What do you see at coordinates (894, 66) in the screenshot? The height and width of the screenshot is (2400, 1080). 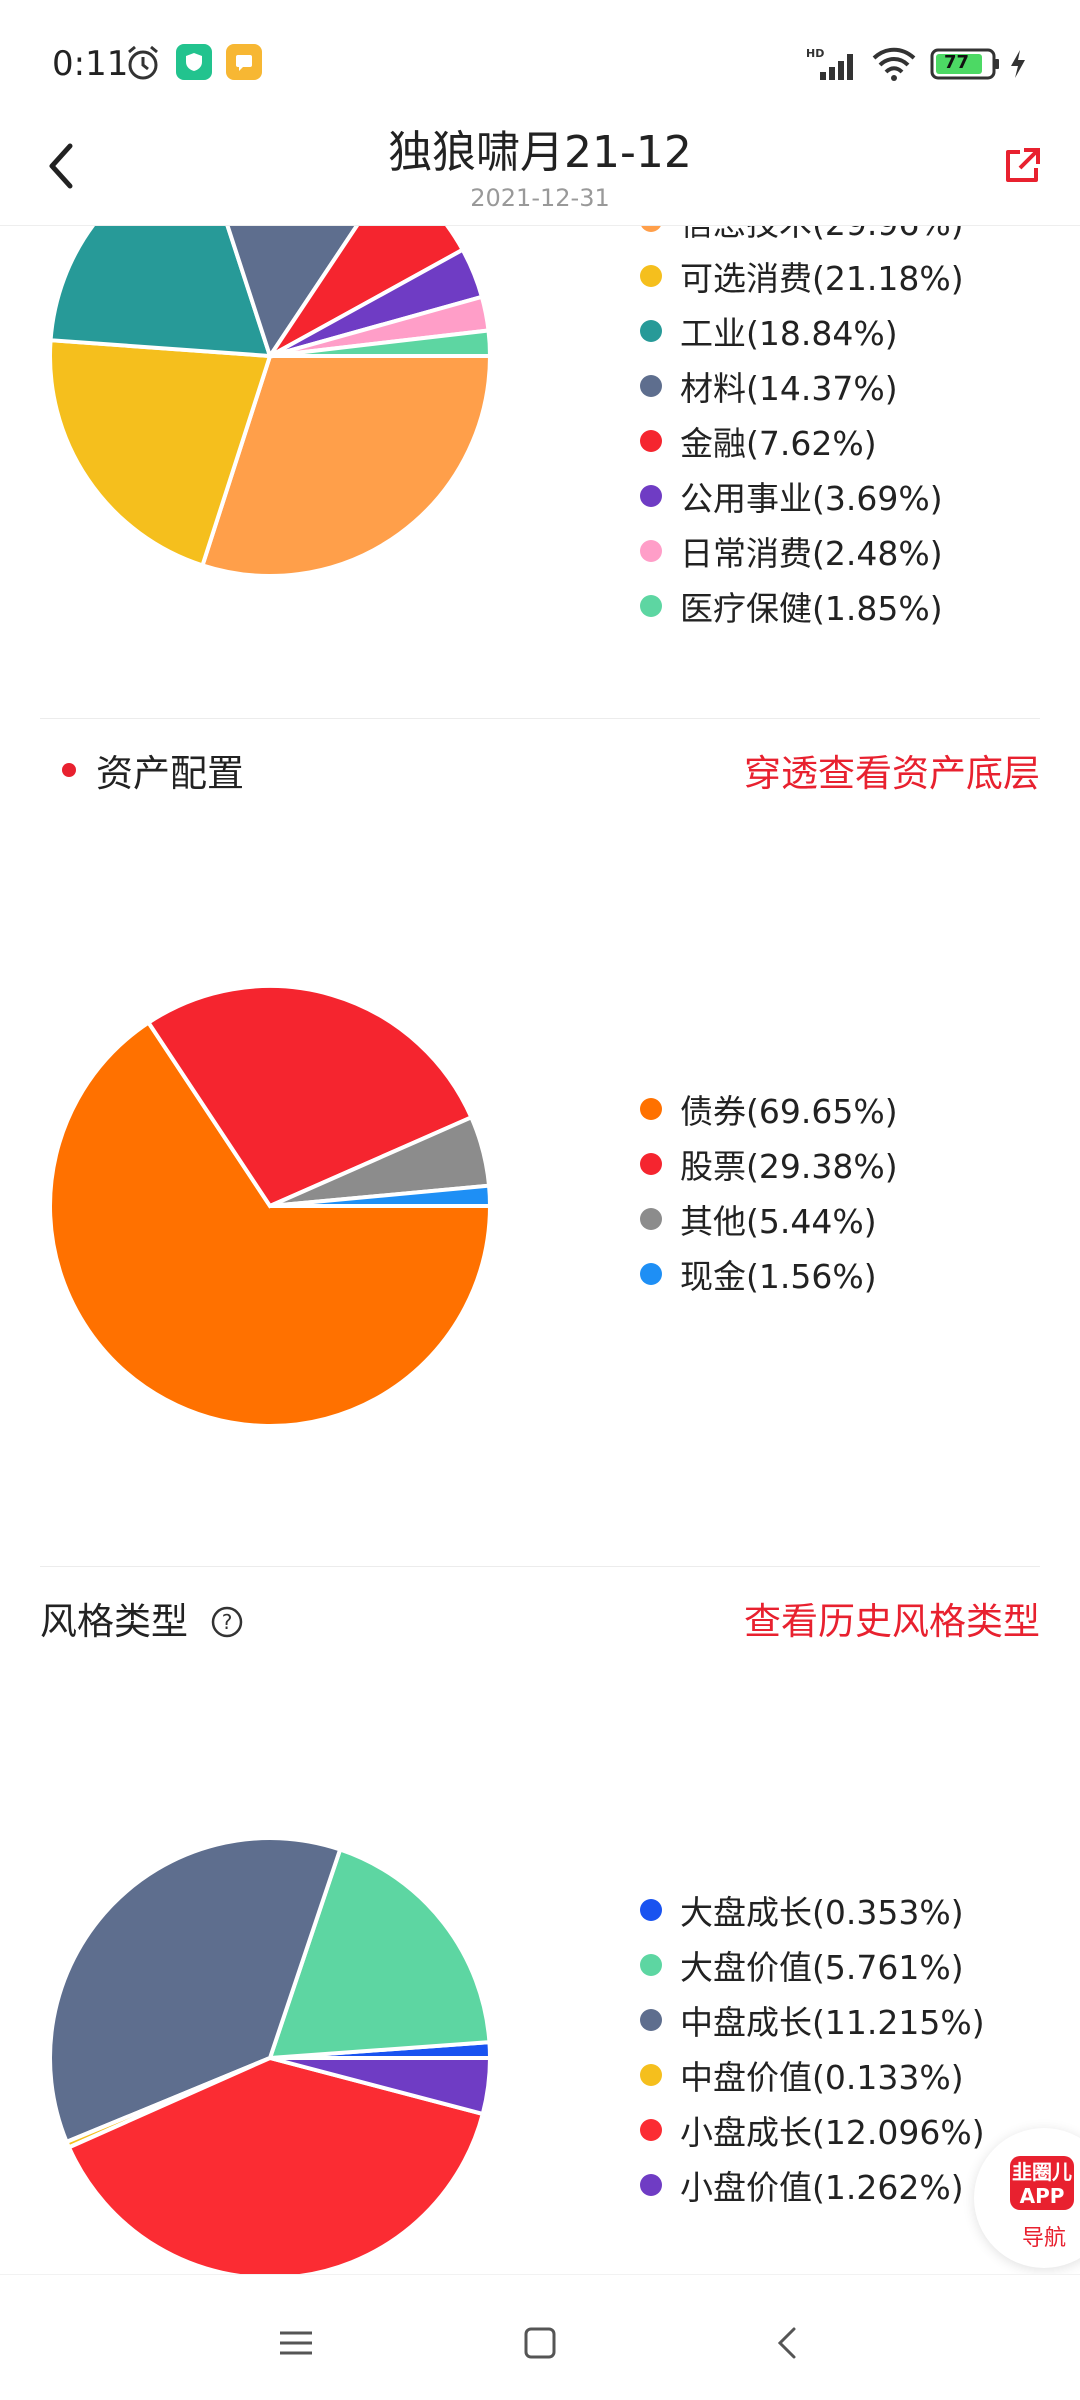 I see `wifi-icon` at bounding box center [894, 66].